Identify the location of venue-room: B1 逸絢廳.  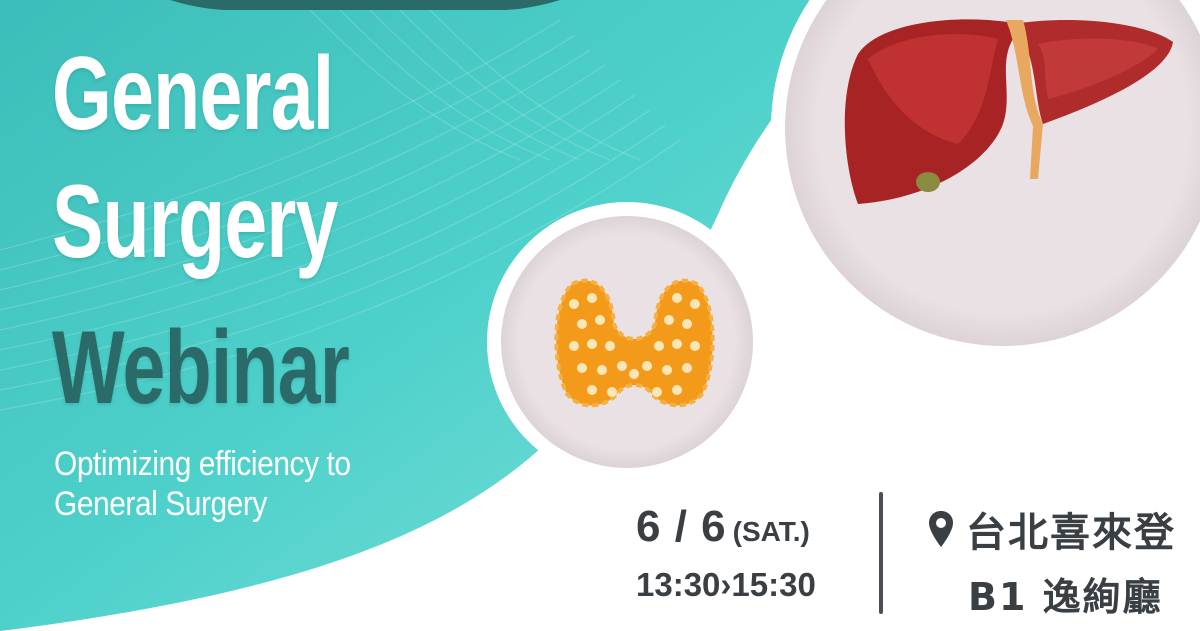
(1065, 597).